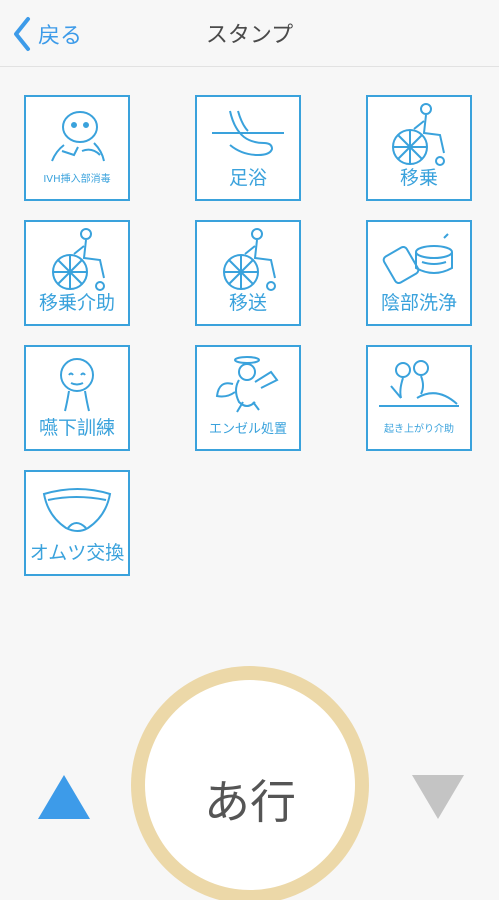 This screenshot has height=900, width=499. What do you see at coordinates (77, 260) in the screenshot?
I see `transfer-assist-icon` at bounding box center [77, 260].